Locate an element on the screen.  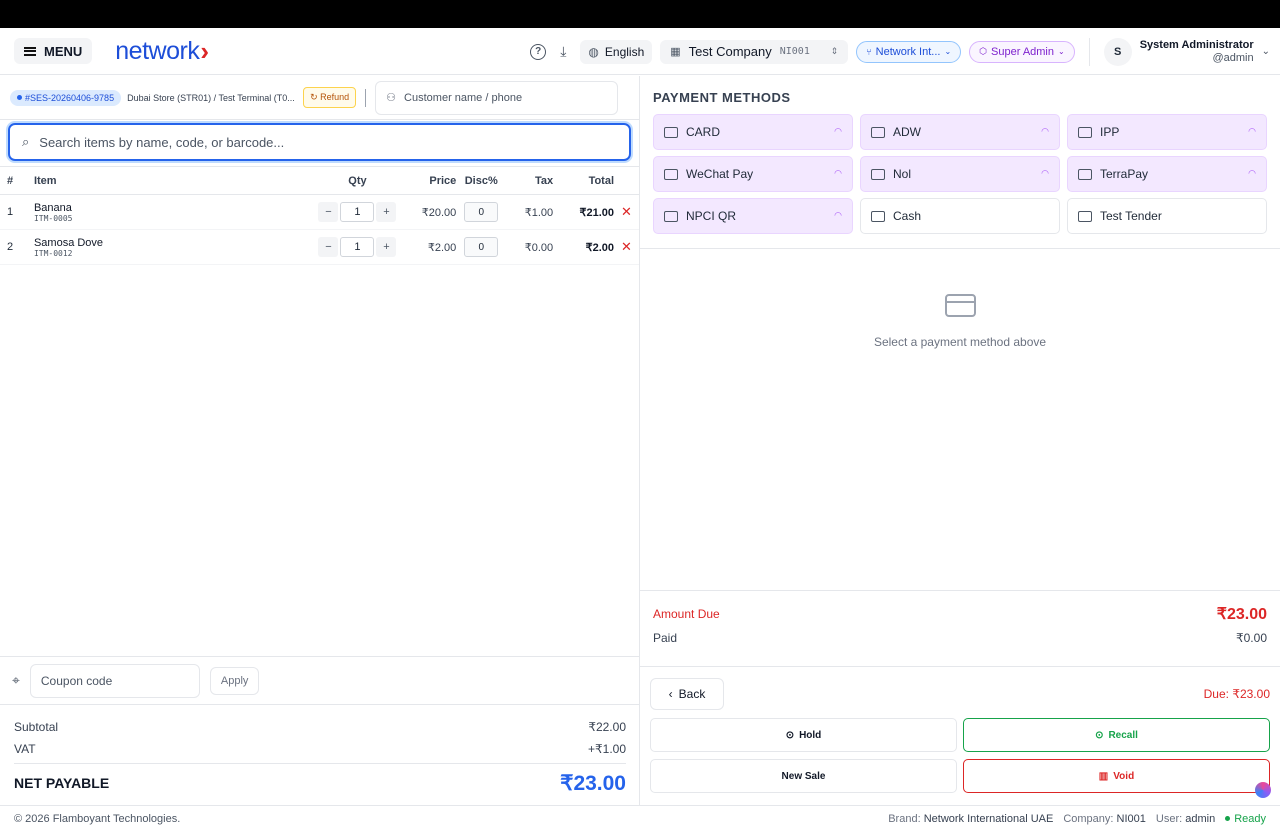
row-item: Banana ITM-0005 is located at coordinates (175, 212).